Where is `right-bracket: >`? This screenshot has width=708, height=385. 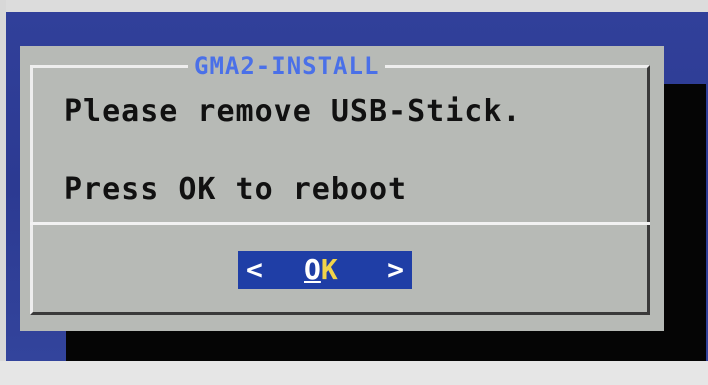 right-bracket: > is located at coordinates (395, 269).